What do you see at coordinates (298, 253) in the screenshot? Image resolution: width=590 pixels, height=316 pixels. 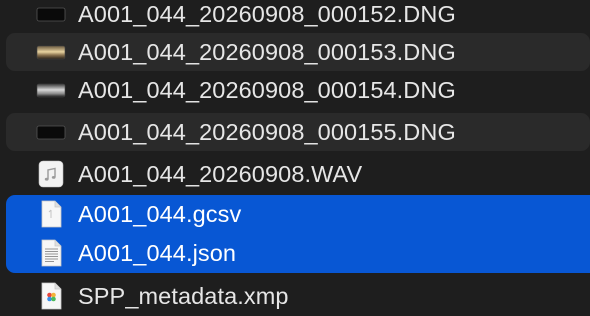 I see `file-row: A001_044.json` at bounding box center [298, 253].